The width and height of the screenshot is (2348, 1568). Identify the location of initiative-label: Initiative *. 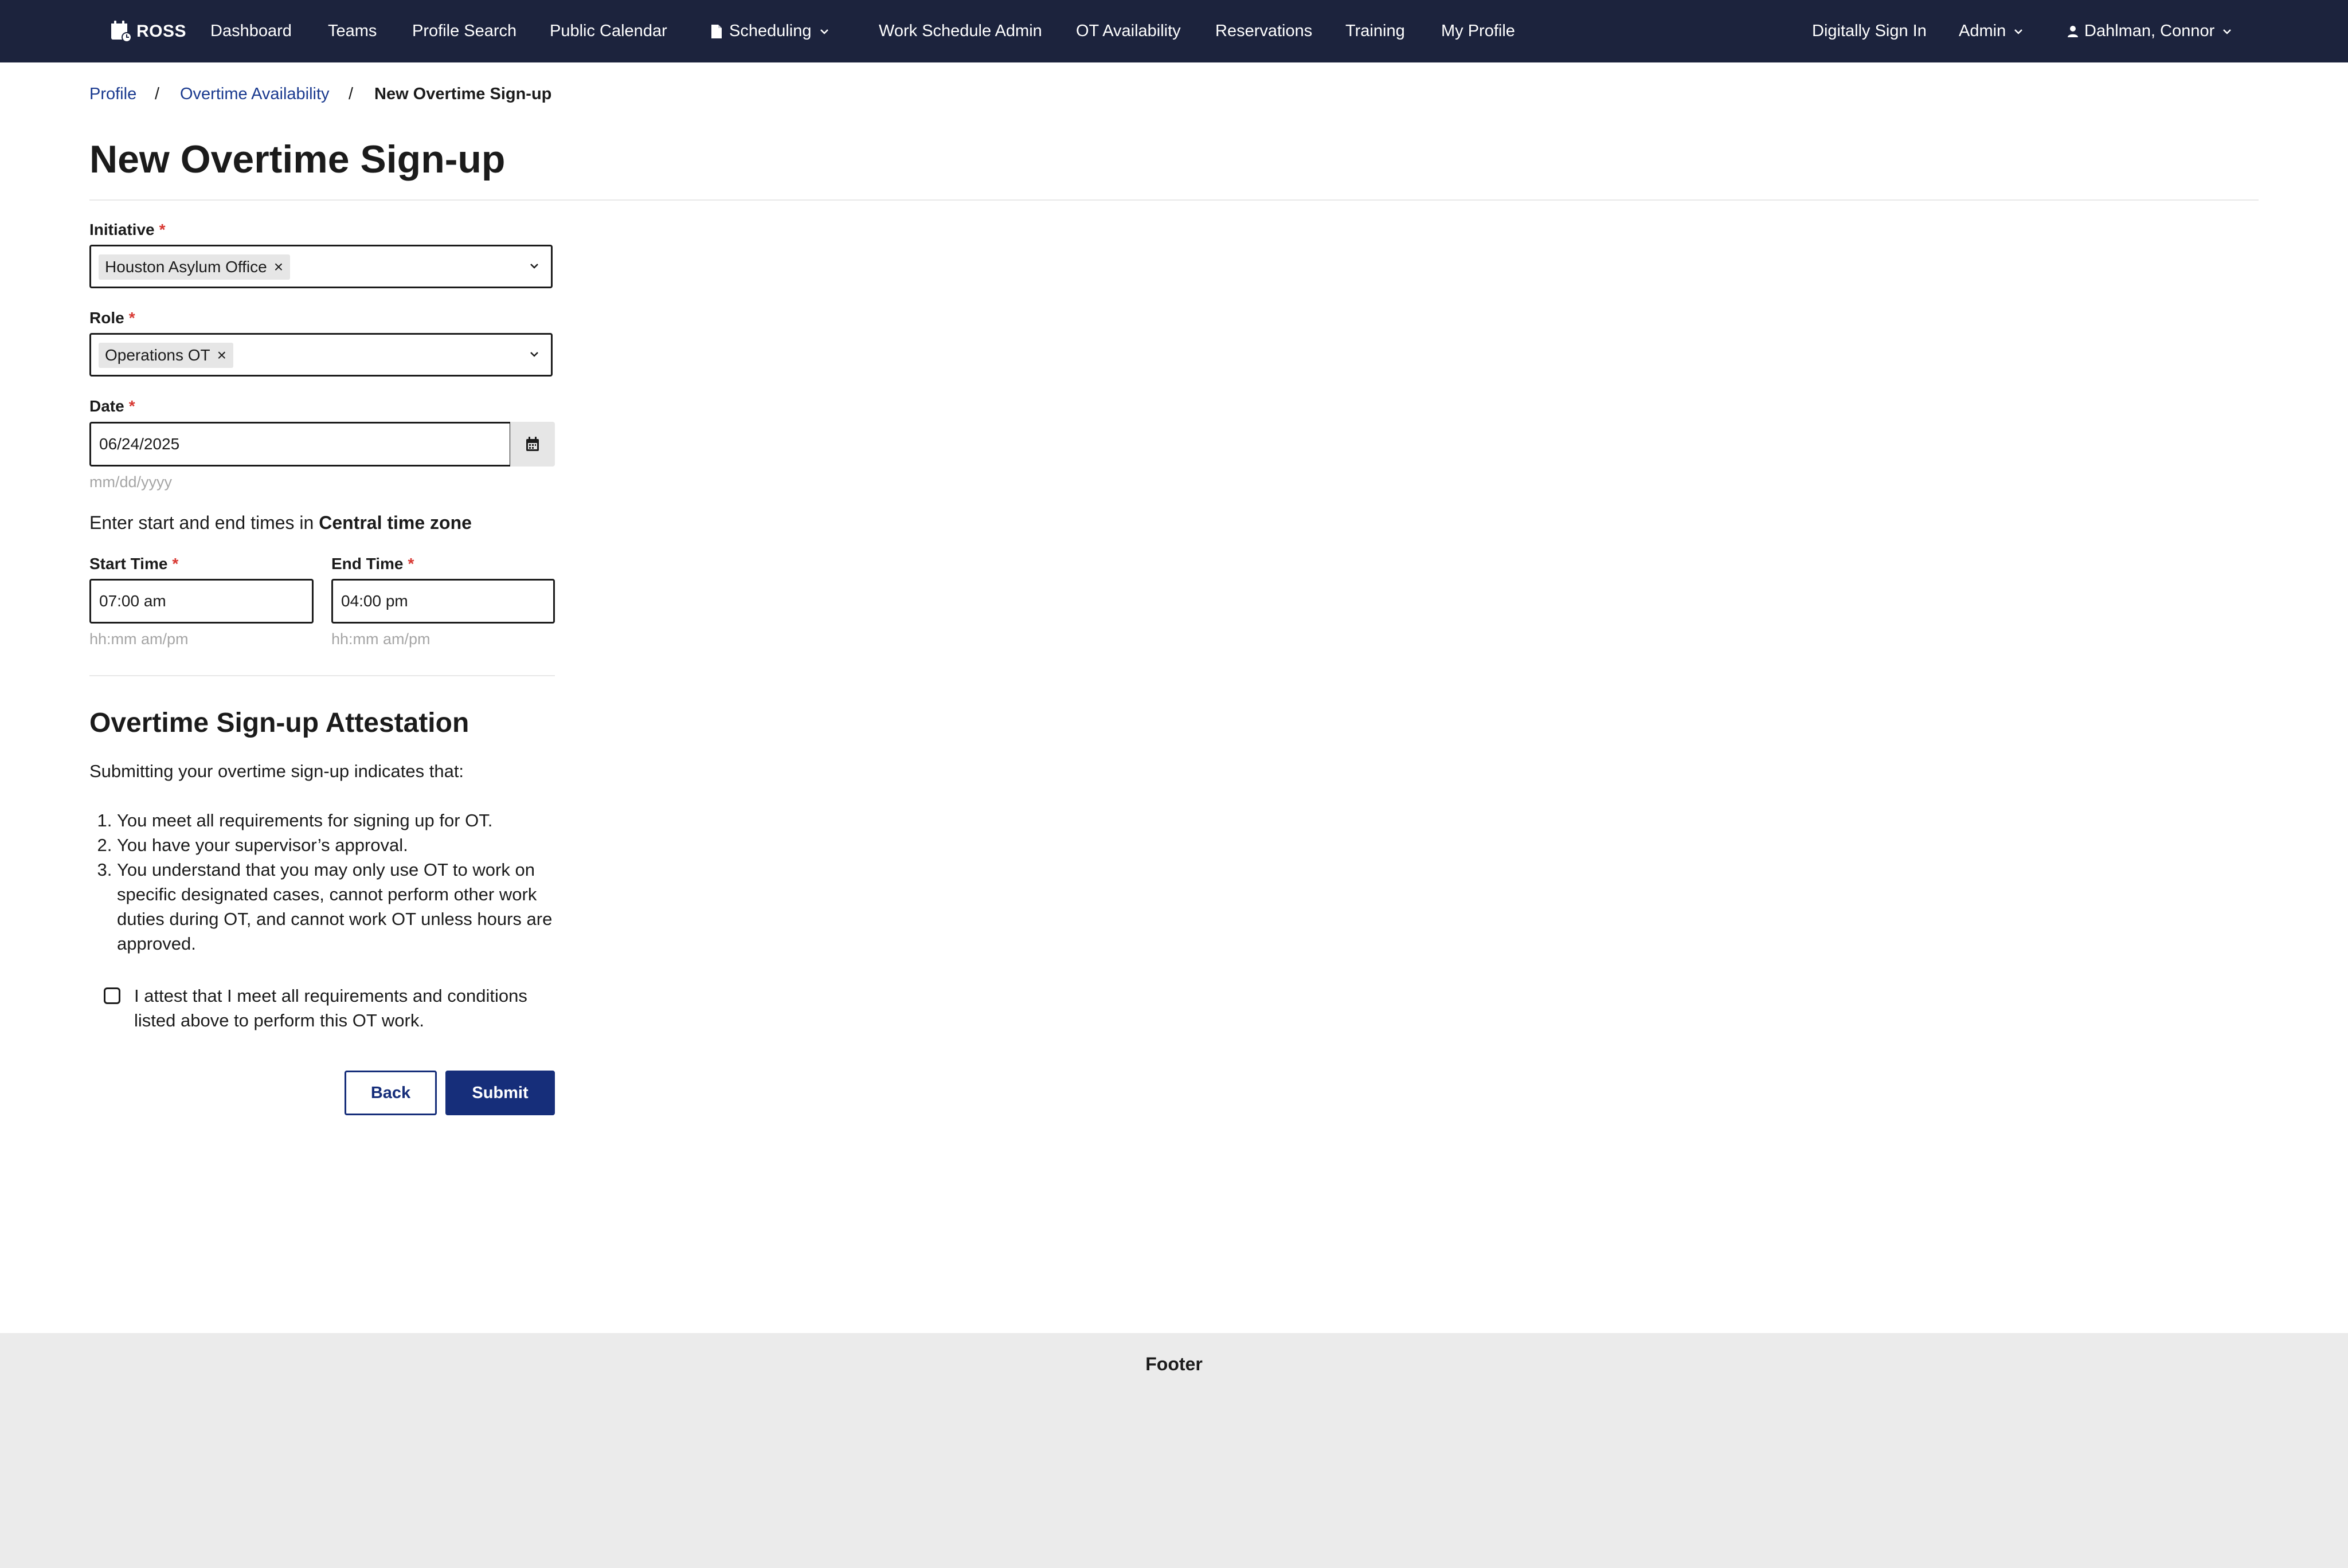
(127, 230).